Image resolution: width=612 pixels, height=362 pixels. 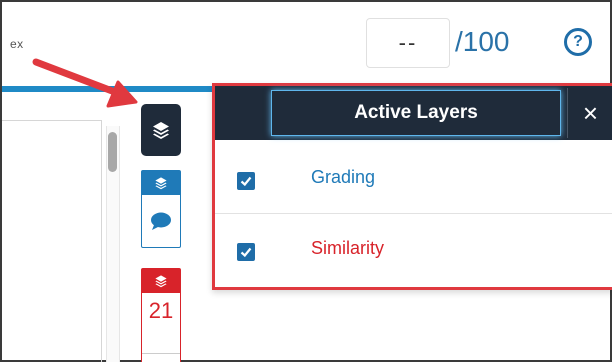 I want to click on similarity-checkbox, so click(x=246, y=252).